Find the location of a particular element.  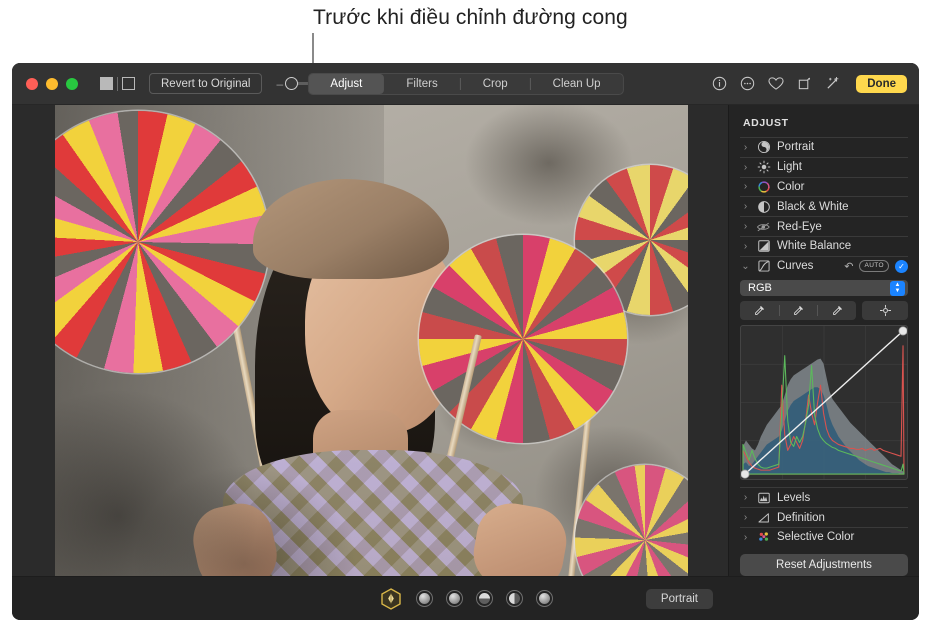

tab-adjust: Adjust is located at coordinates (346, 83).